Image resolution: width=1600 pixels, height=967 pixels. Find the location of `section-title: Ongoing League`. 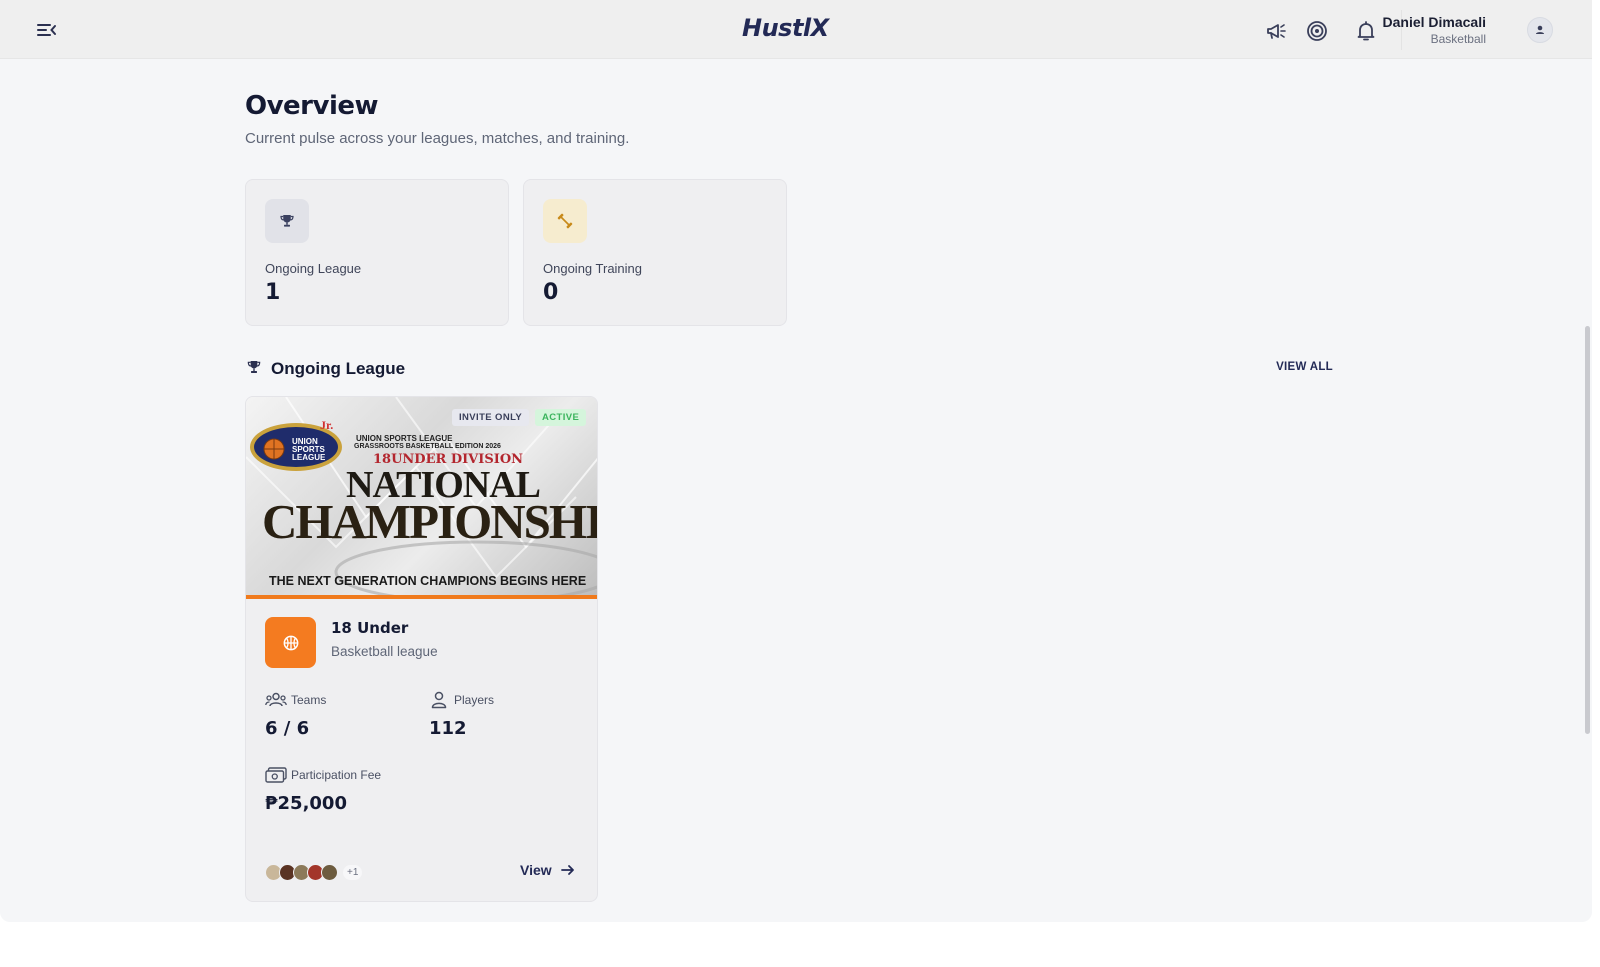

section-title: Ongoing League is located at coordinates (338, 368).